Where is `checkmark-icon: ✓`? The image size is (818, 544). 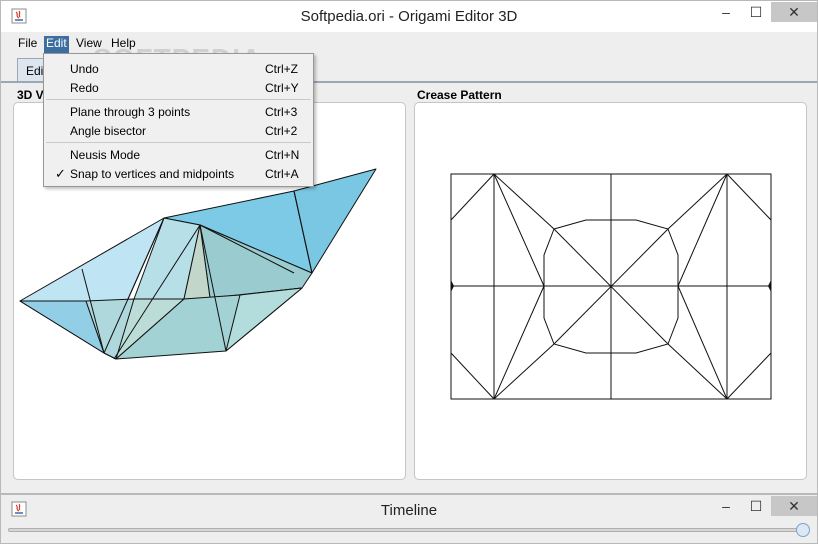 checkmark-icon: ✓ is located at coordinates (60, 173).